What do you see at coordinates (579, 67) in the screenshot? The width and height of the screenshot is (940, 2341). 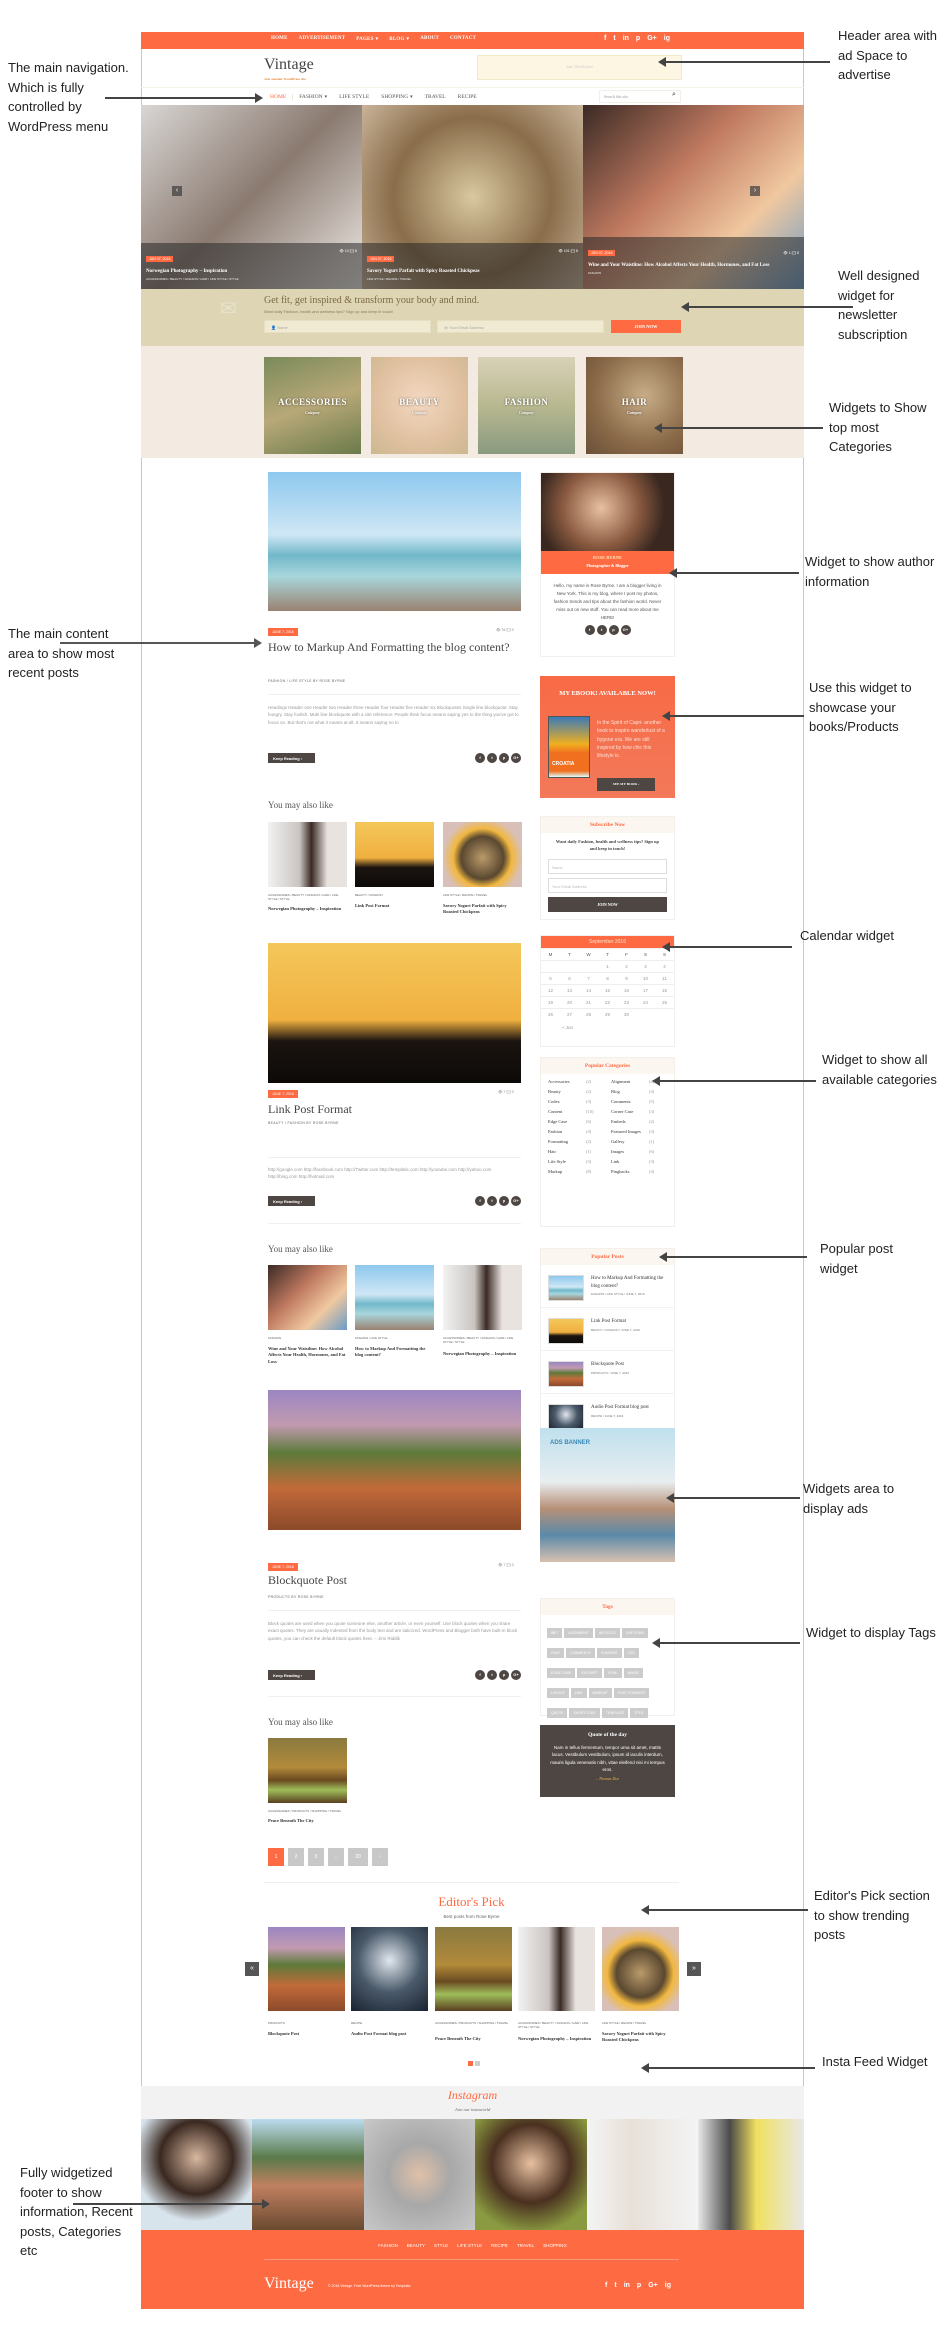 I see `header-ad-space: Ads 728x90 pixel` at bounding box center [579, 67].